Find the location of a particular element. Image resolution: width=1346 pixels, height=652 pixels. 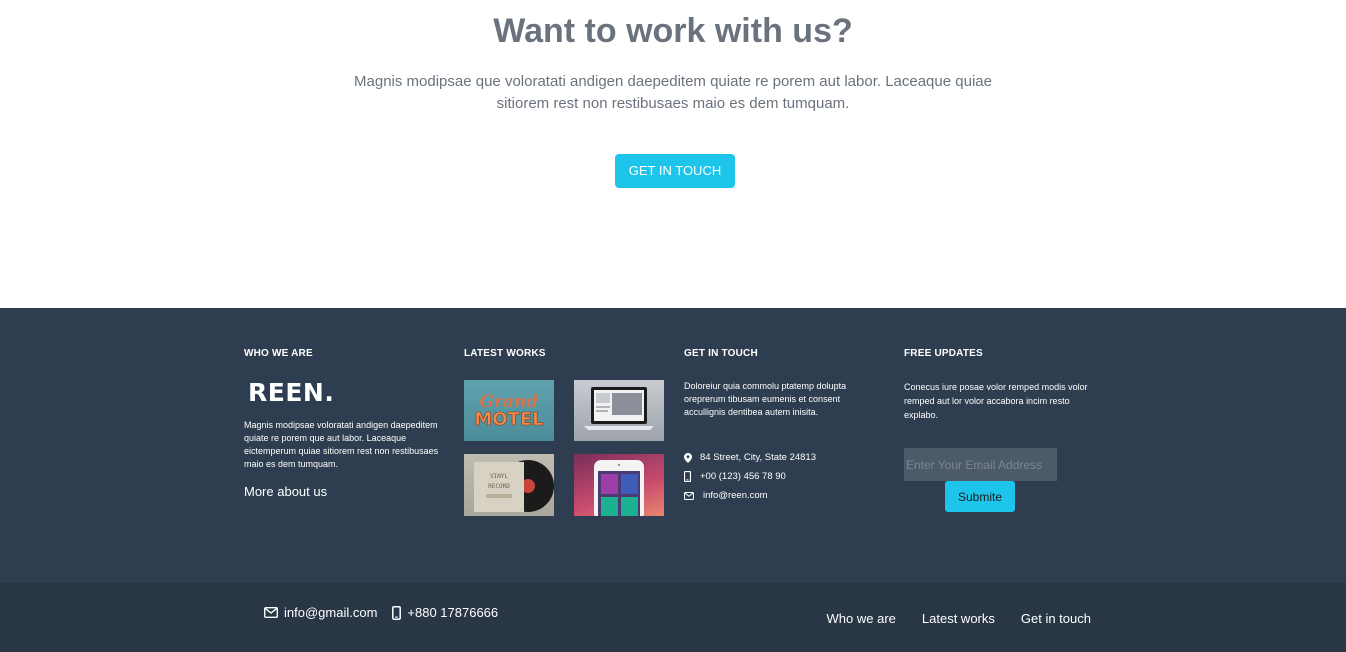

laptop-thumb is located at coordinates (619, 410).